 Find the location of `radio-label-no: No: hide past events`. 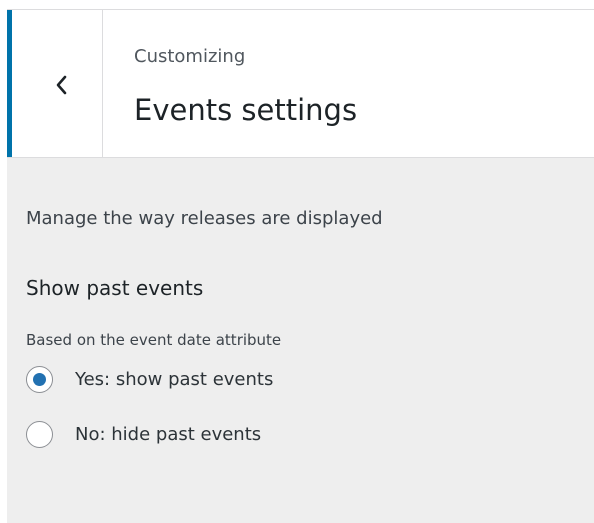

radio-label-no: No: hide past events is located at coordinates (168, 434).